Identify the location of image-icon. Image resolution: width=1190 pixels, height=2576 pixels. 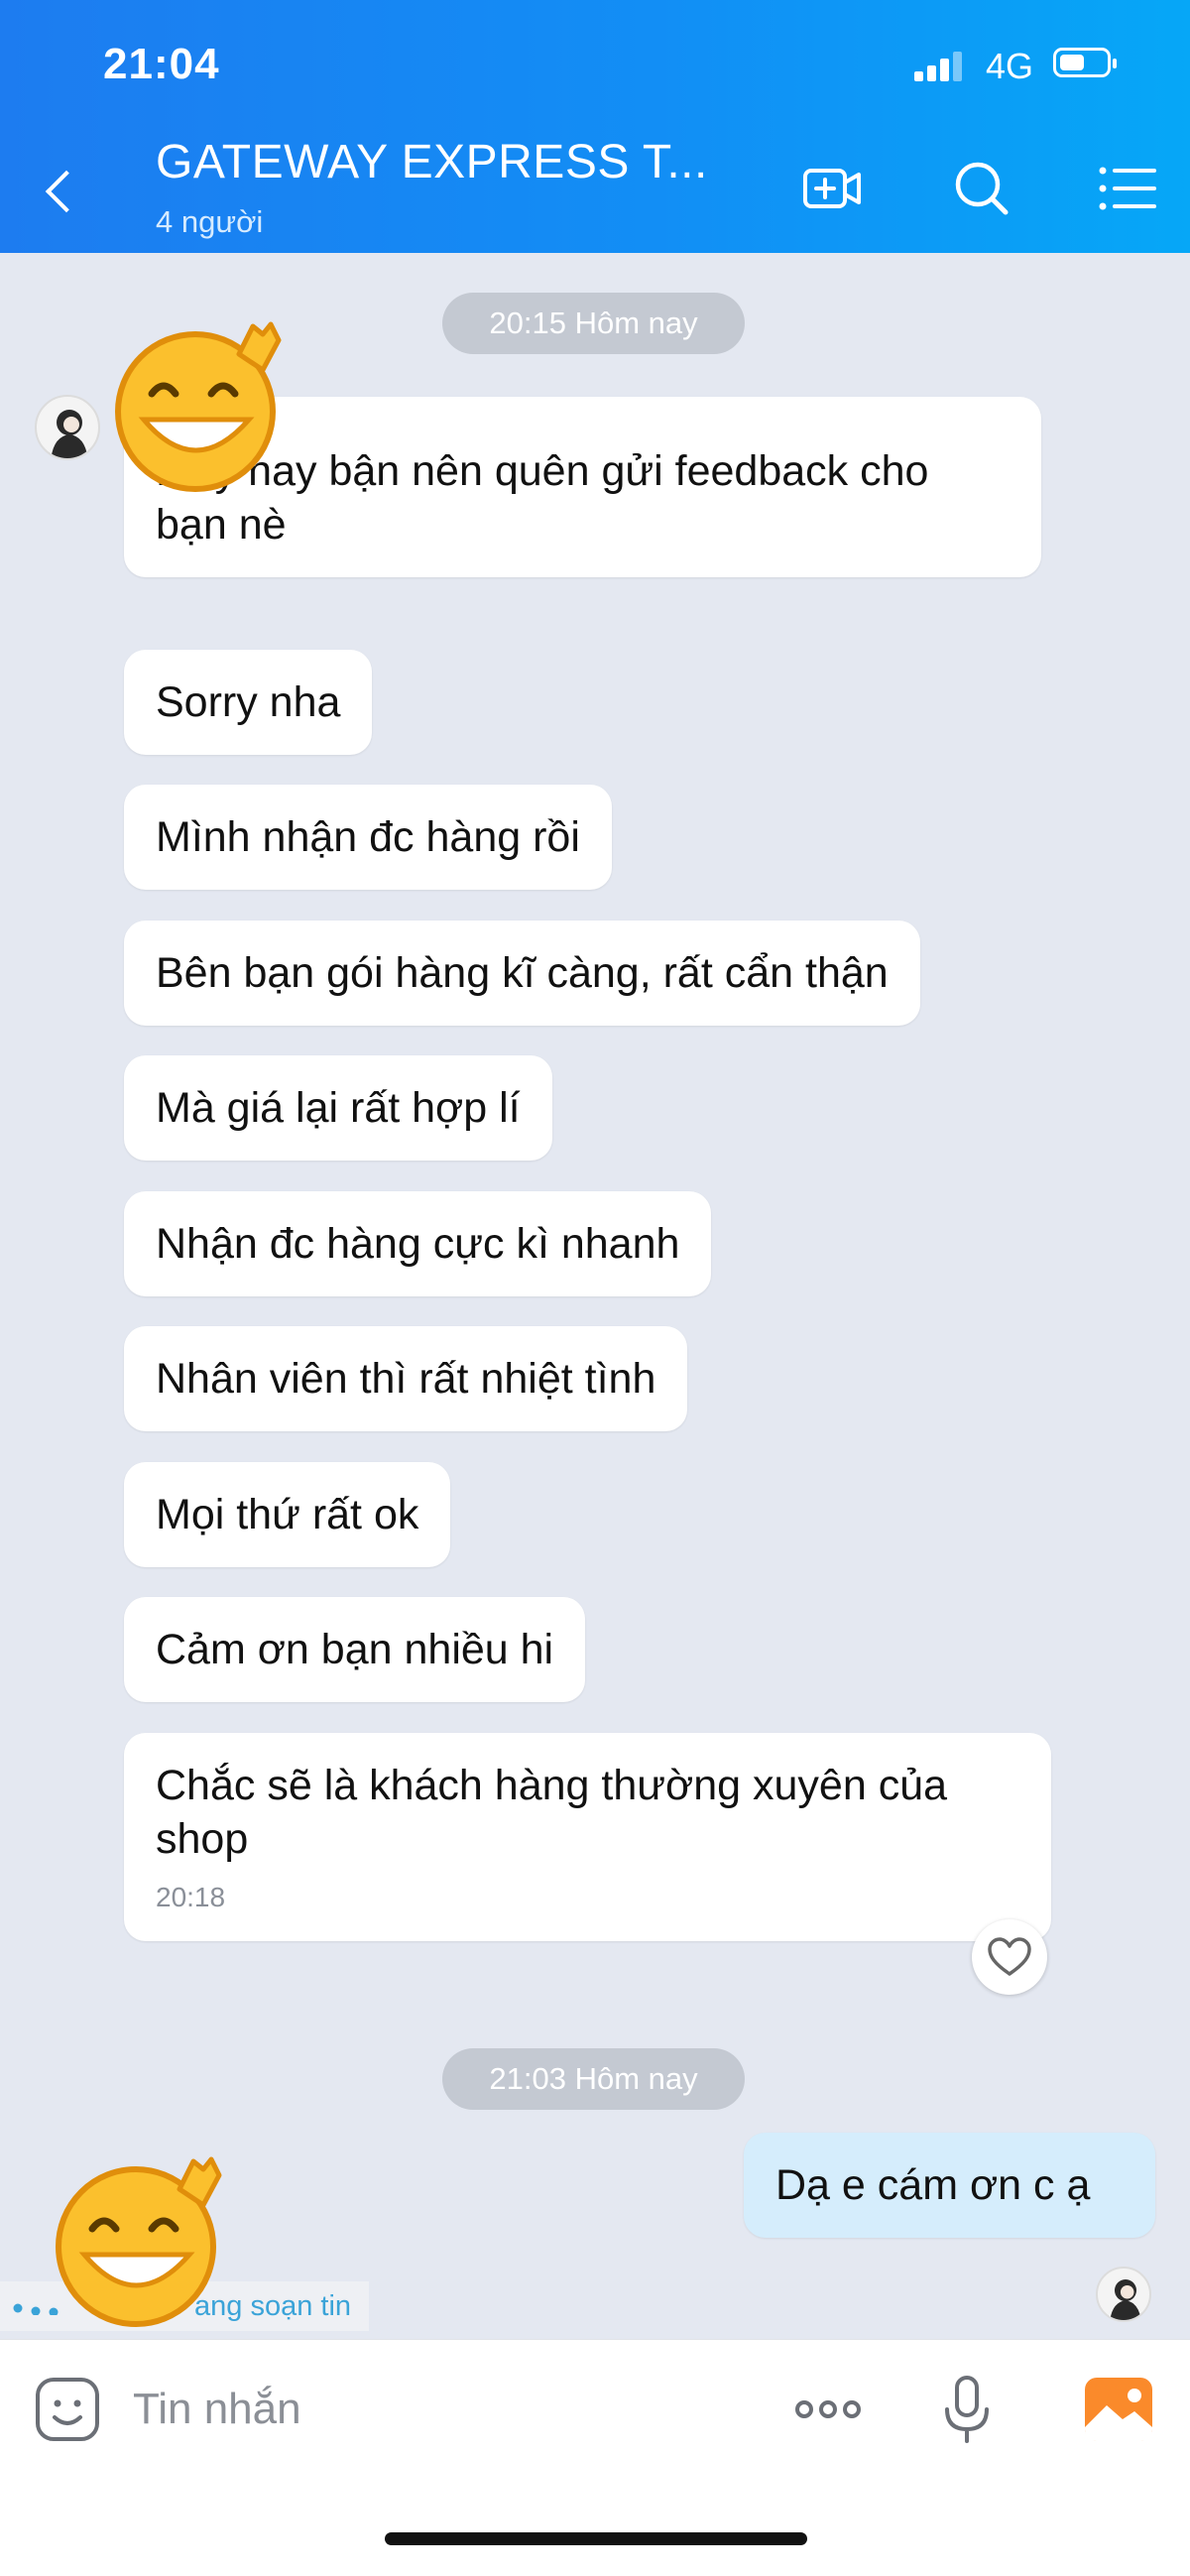
(1118, 2409).